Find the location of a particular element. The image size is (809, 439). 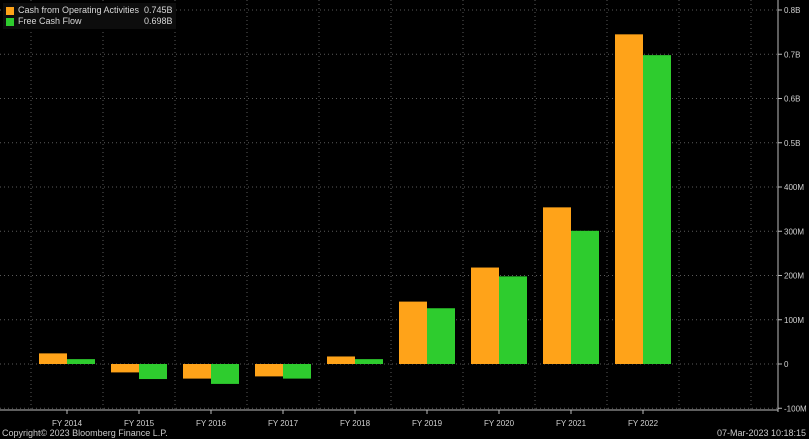

y-tick-label: 0.8B is located at coordinates (792, 10).